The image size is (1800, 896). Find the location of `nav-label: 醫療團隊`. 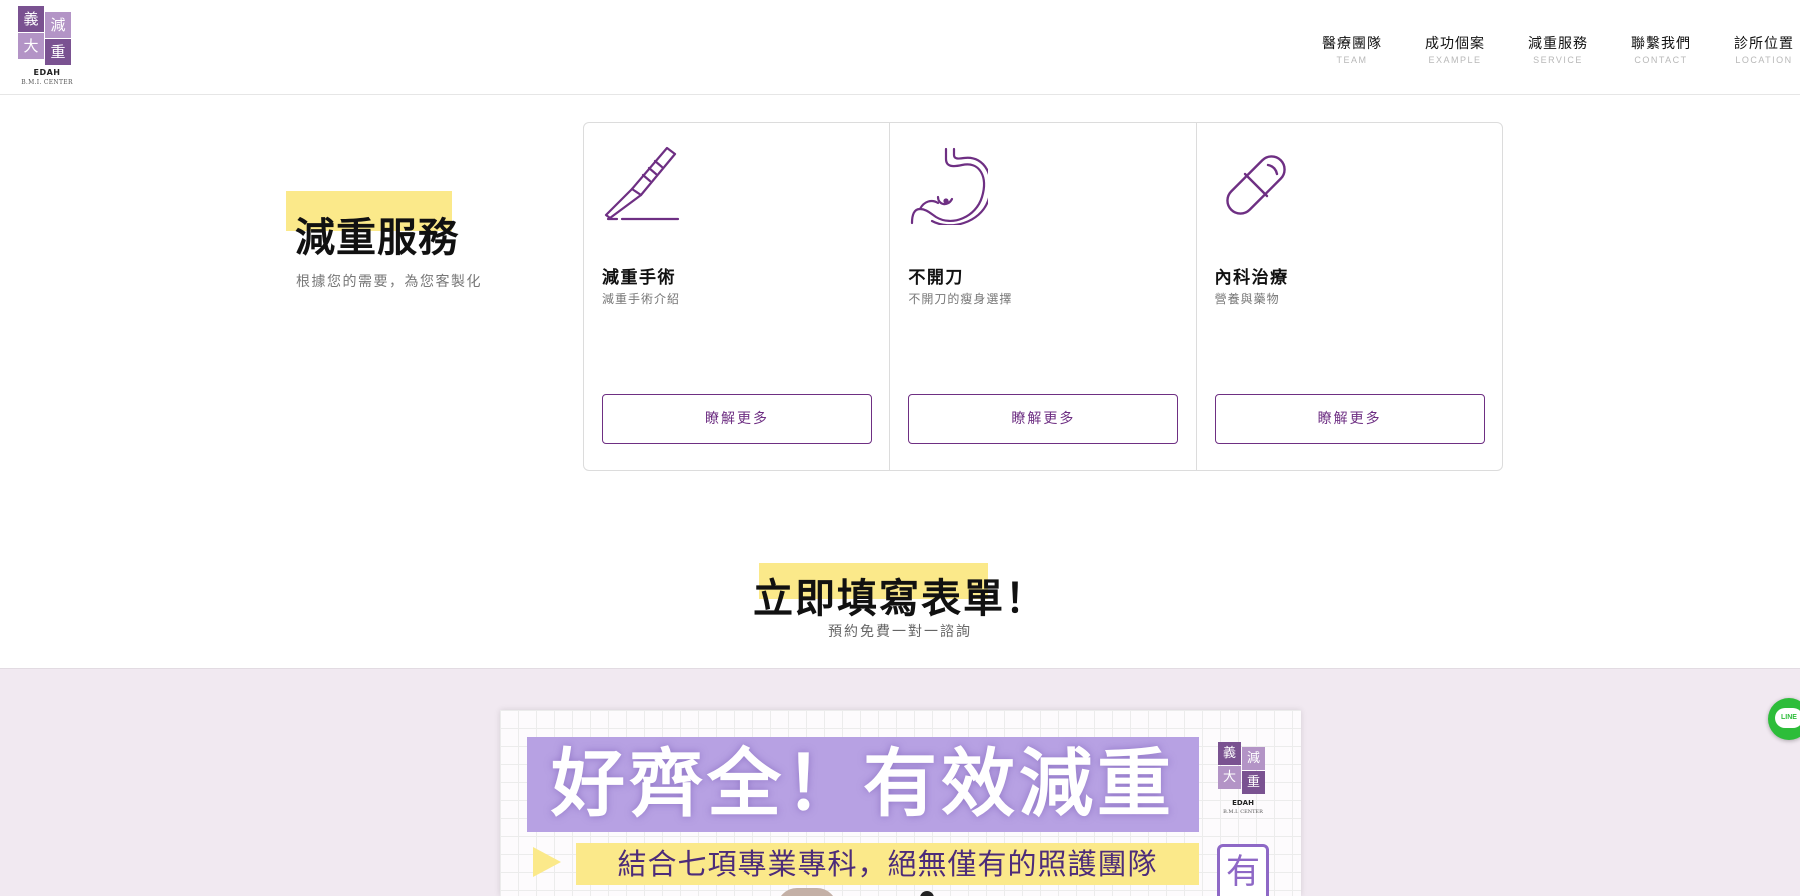

nav-label: 醫療團隊 is located at coordinates (1352, 44).